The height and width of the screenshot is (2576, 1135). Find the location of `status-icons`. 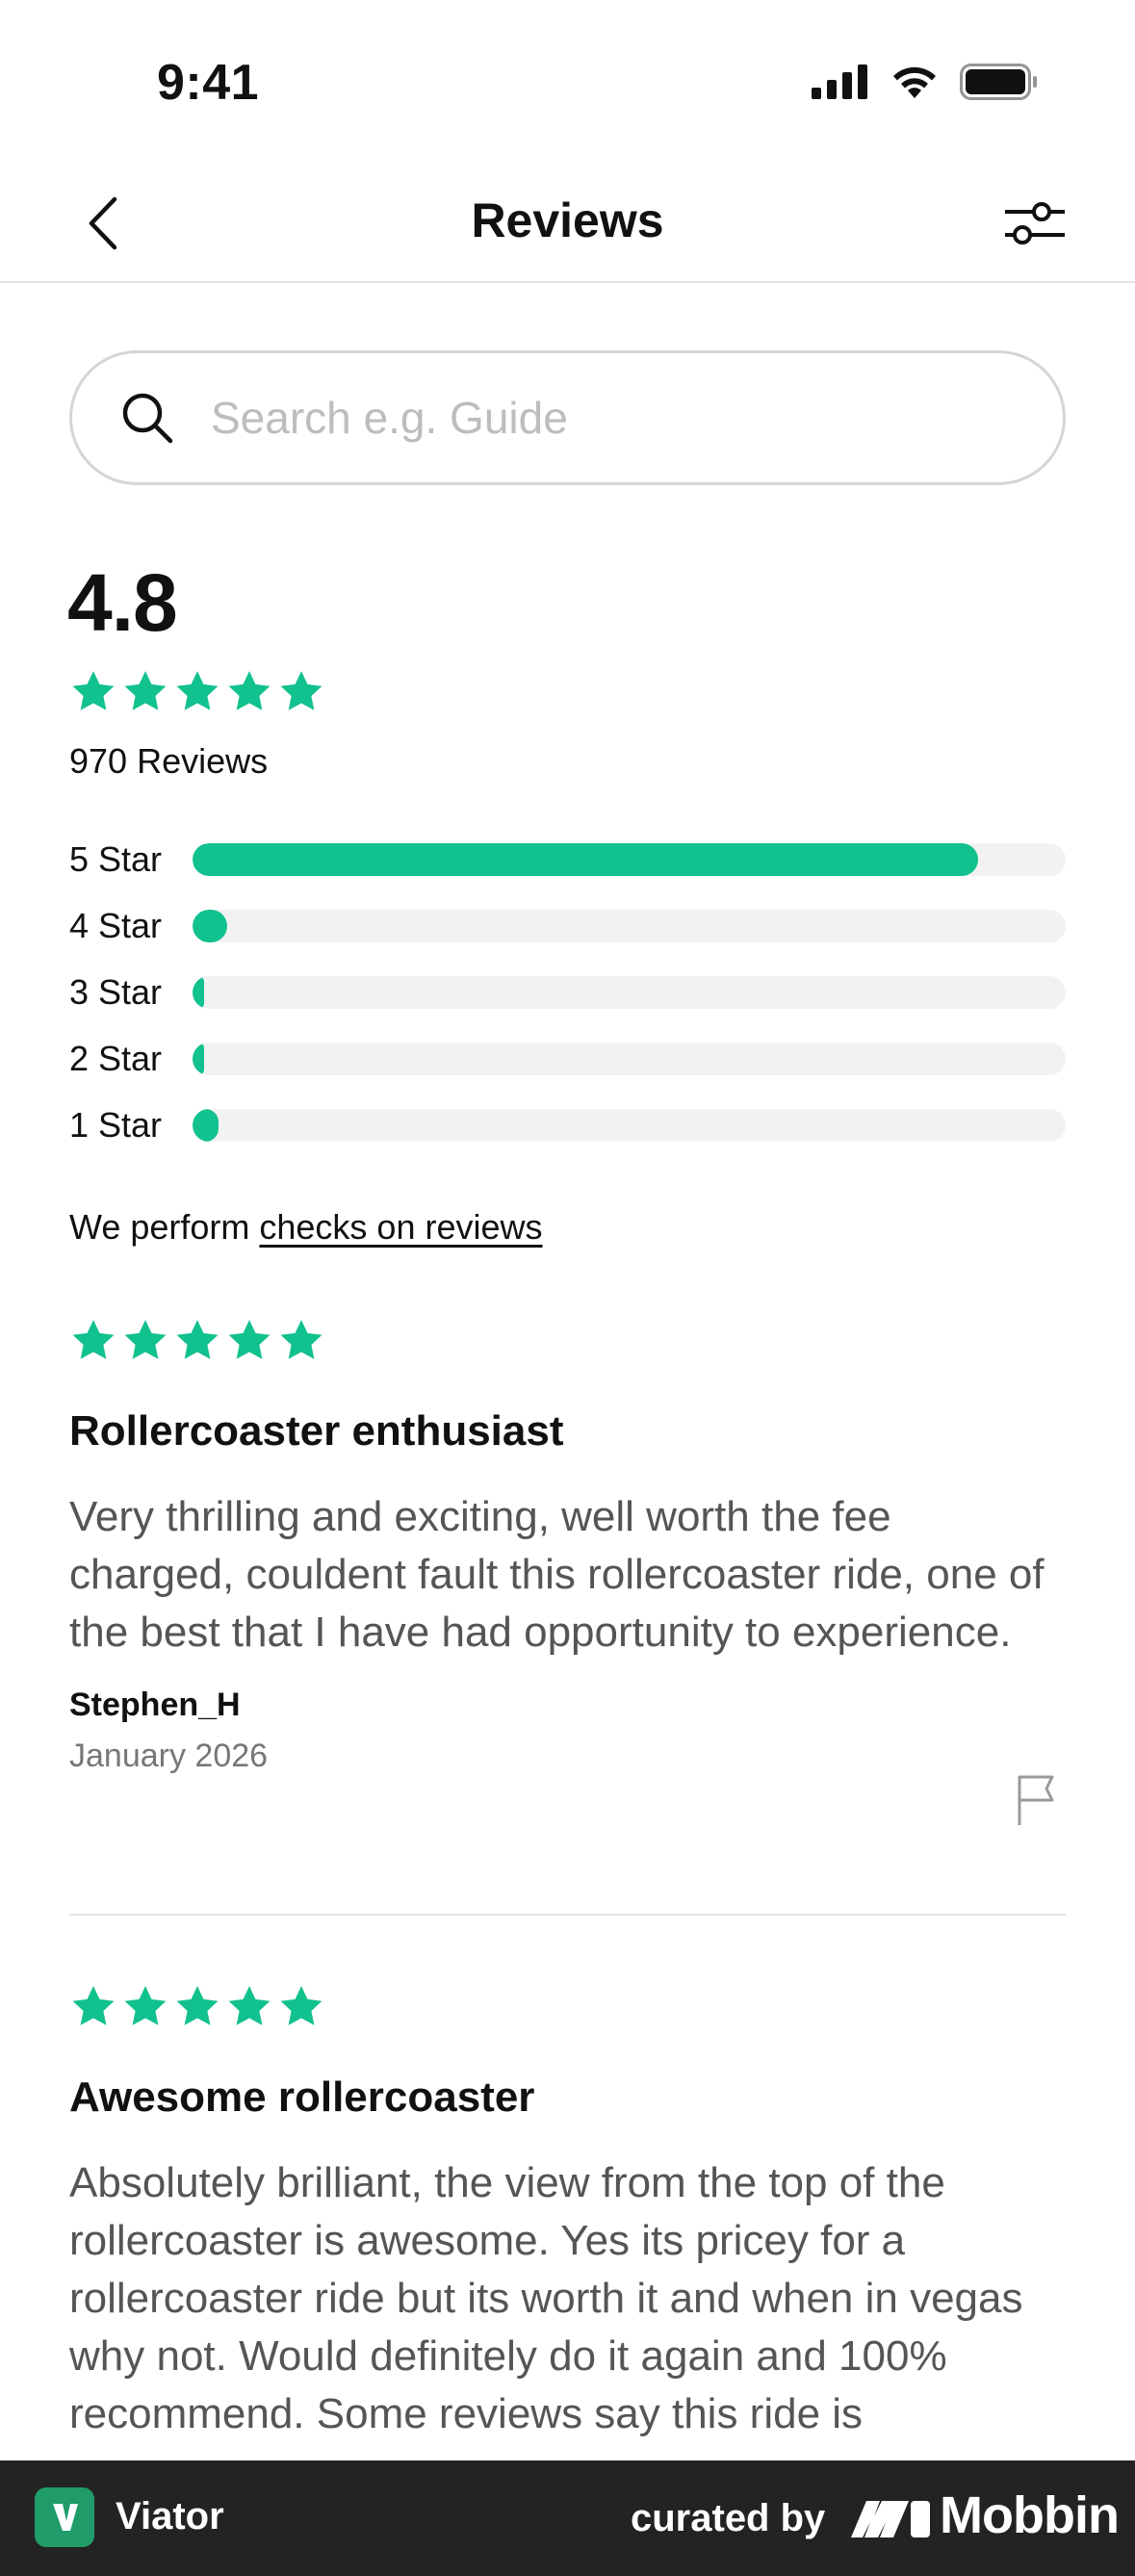

status-icons is located at coordinates (925, 82).